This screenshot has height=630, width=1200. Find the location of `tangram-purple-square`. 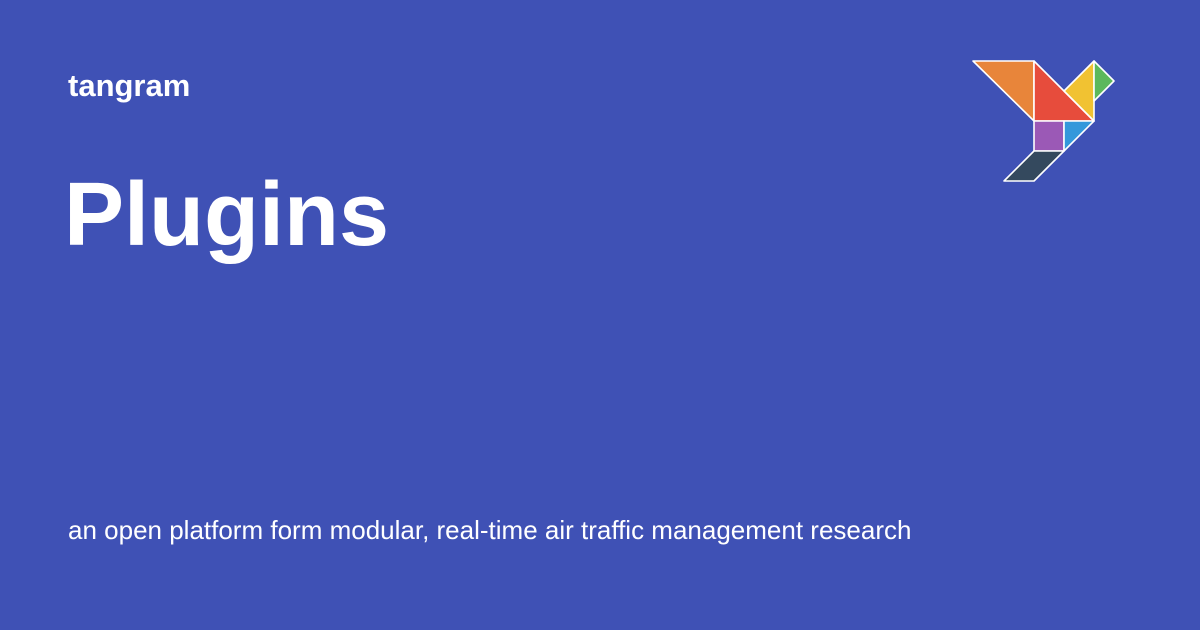

tangram-purple-square is located at coordinates (1049, 136).